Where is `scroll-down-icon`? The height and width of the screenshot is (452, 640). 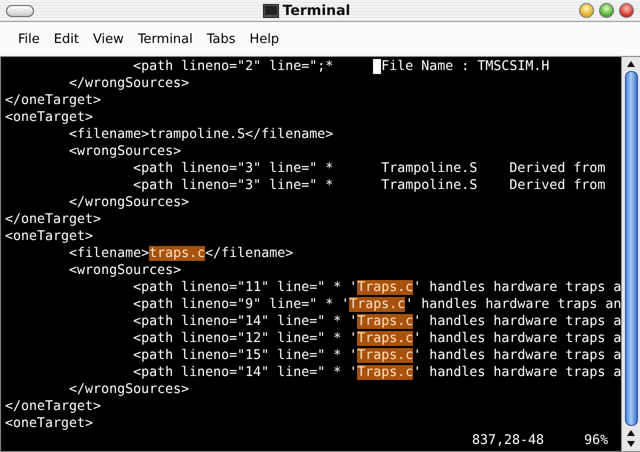 scroll-down-icon is located at coordinates (631, 444).